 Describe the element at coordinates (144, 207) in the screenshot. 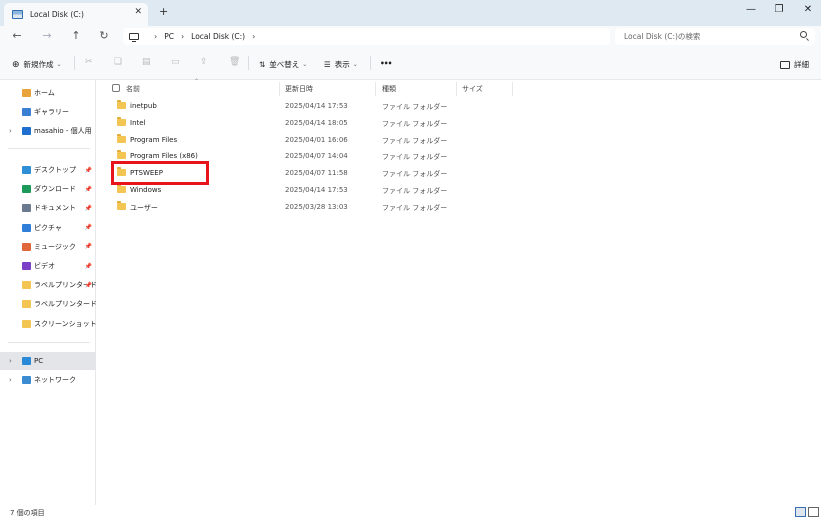

I see `file-name: ユーザー` at that location.